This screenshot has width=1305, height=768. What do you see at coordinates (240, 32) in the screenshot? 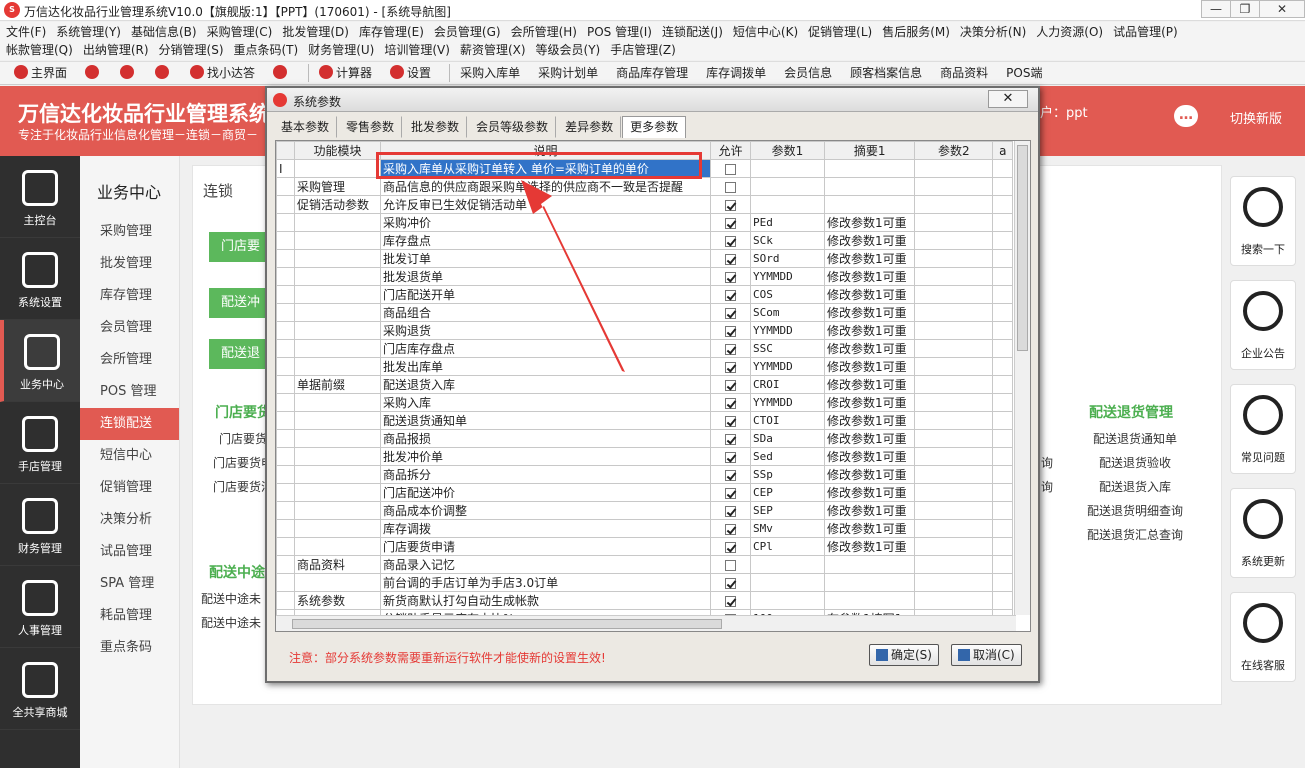
I see `menu-item: 采购管理(C)` at bounding box center [240, 32].